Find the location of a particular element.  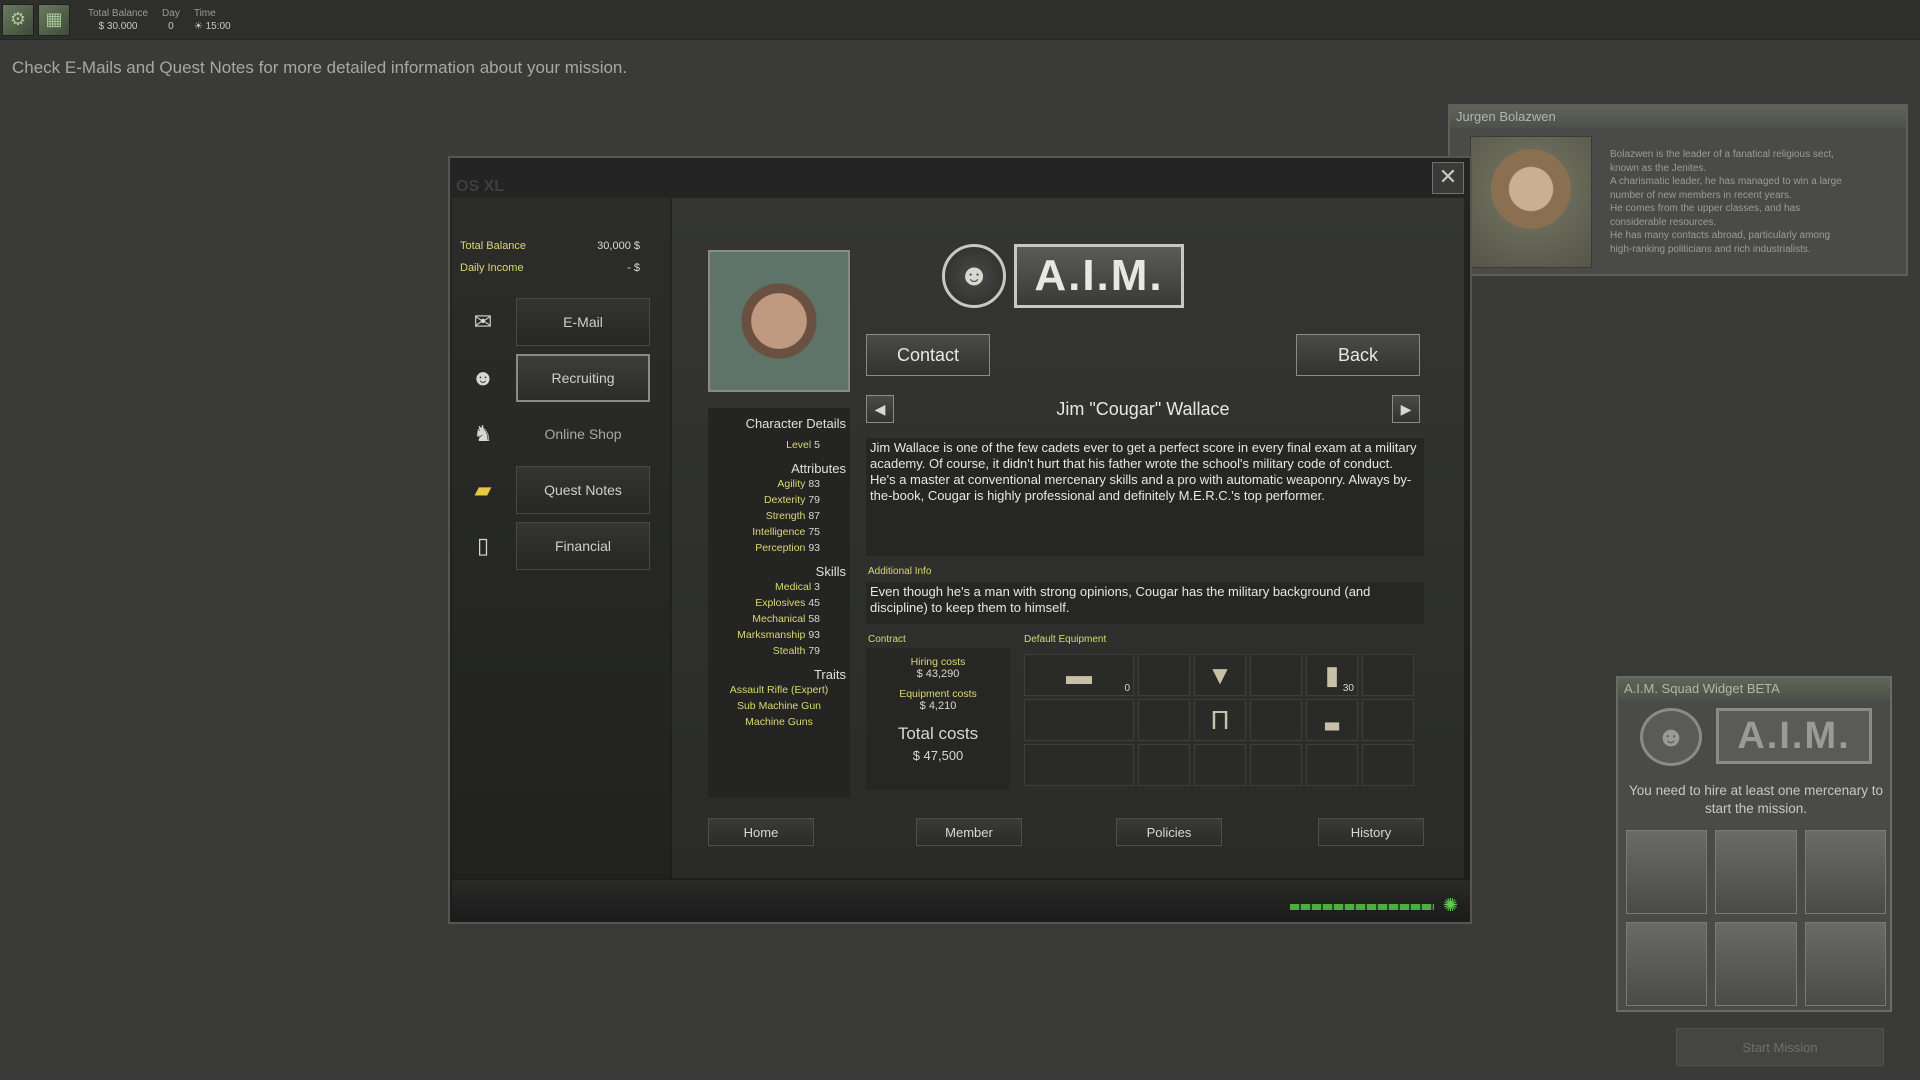

skill-name: Marksmanship is located at coordinates (771, 635).